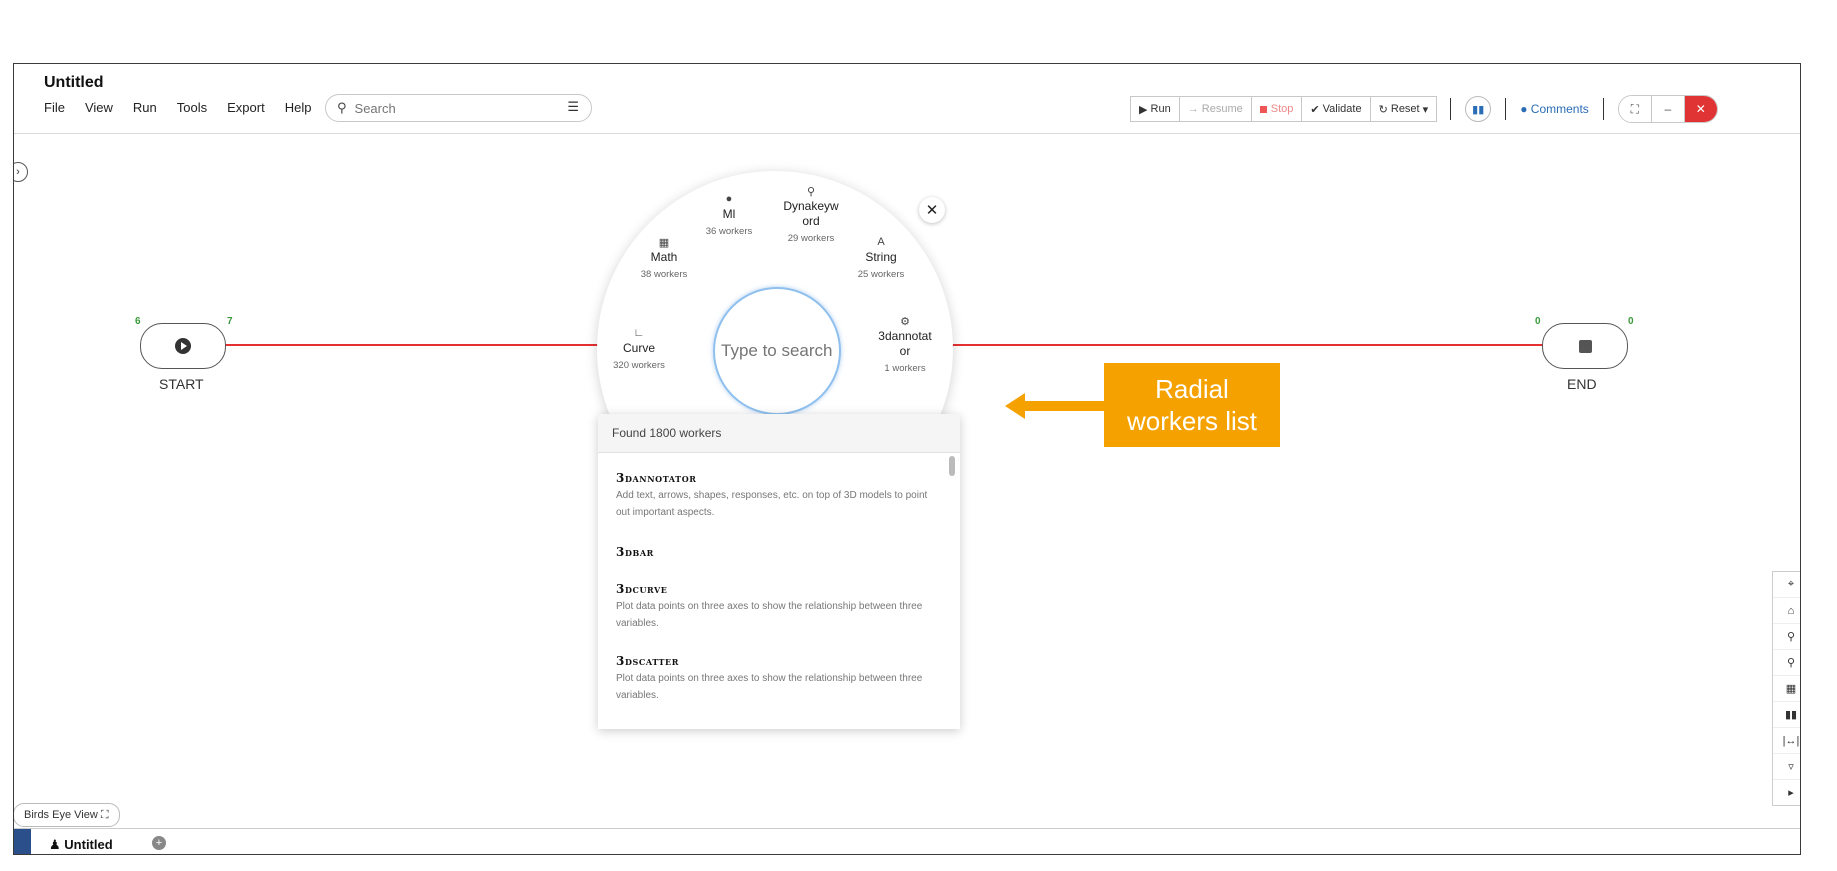 The height and width of the screenshot is (871, 1837). Describe the element at coordinates (777, 351) in the screenshot. I see `radial-search-input` at that location.